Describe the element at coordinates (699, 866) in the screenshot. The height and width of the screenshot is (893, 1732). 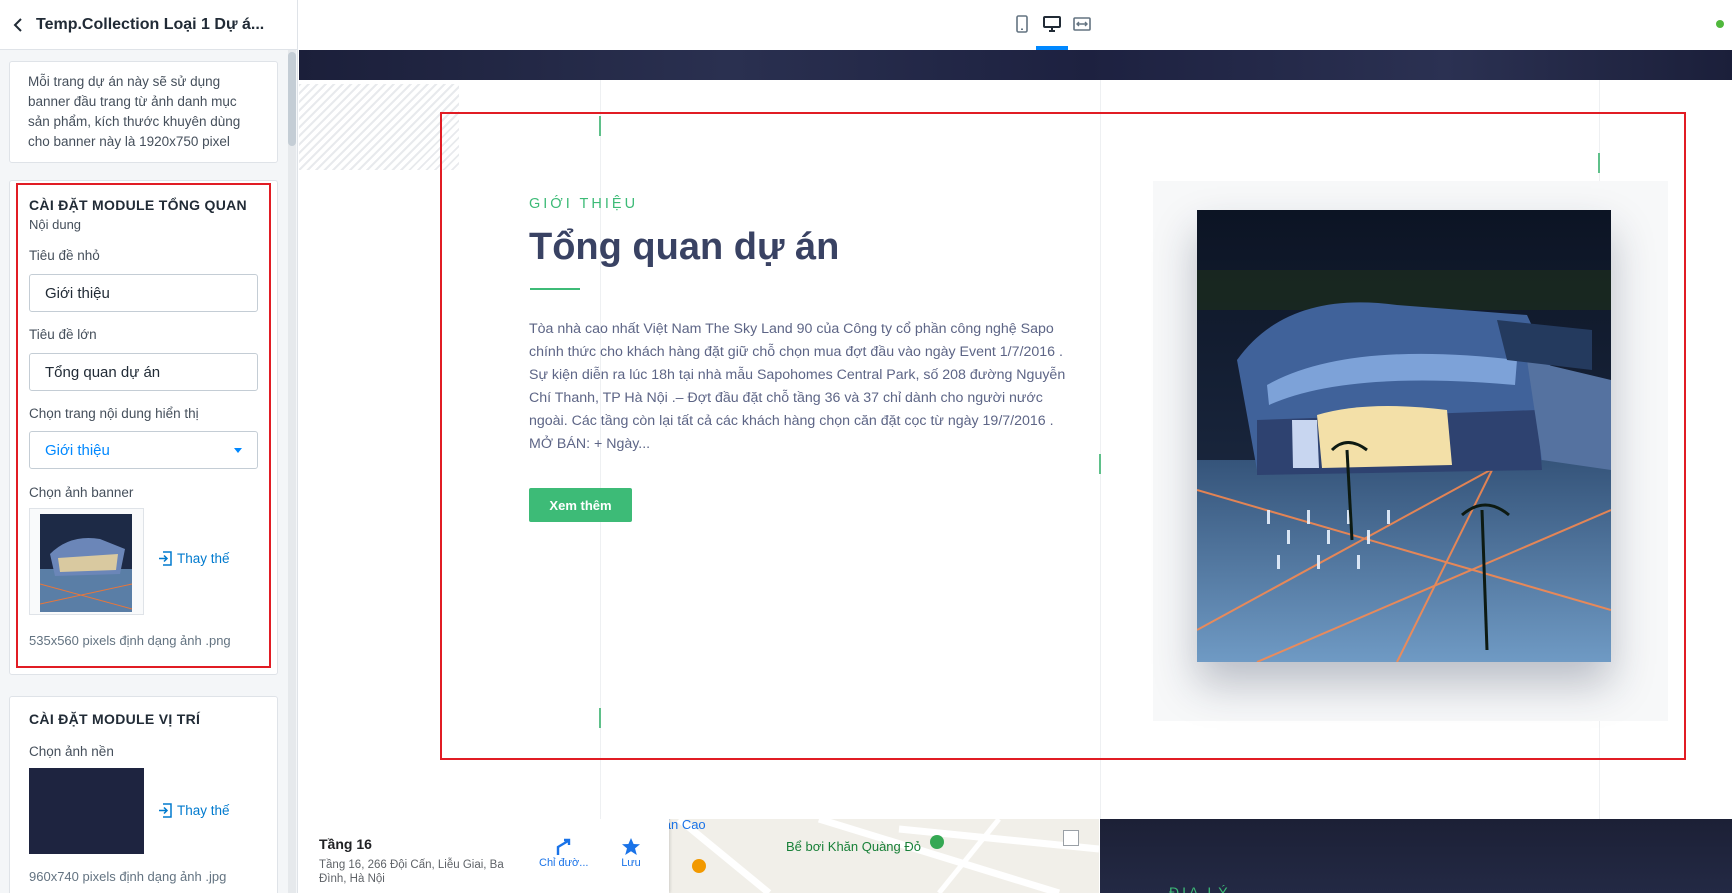
I see `map-food-icon` at that location.